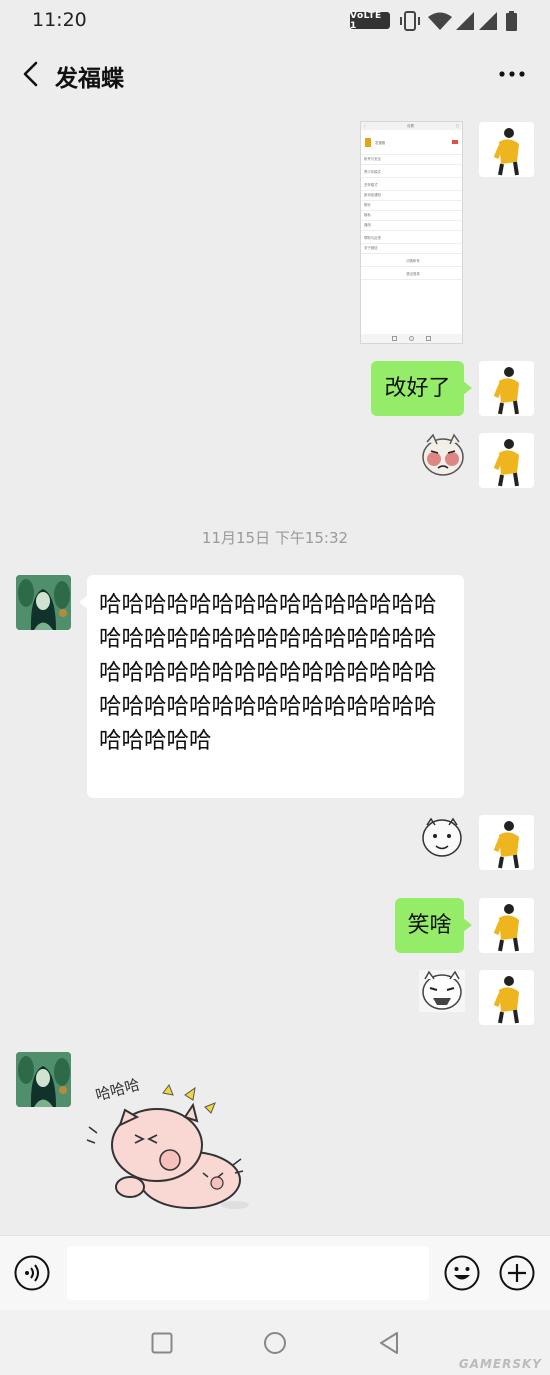  I want to click on emoji-icon, so click(462, 1273).